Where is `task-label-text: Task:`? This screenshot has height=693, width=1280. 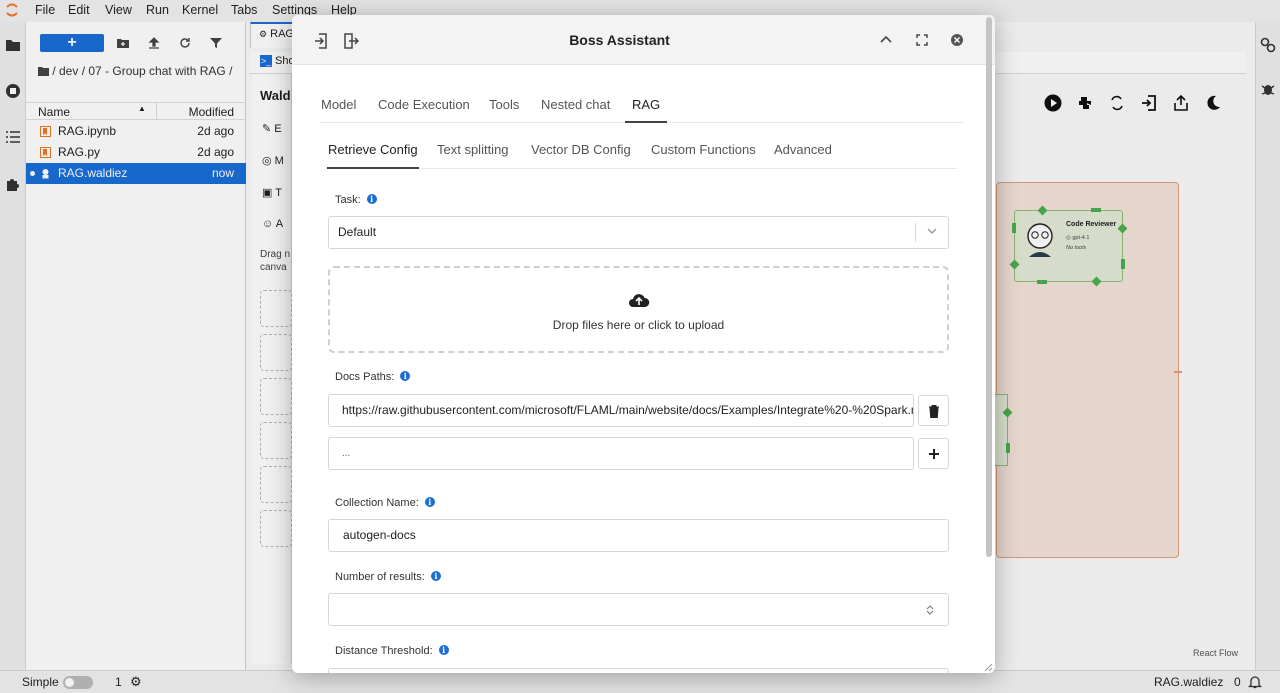 task-label-text: Task: is located at coordinates (348, 200).